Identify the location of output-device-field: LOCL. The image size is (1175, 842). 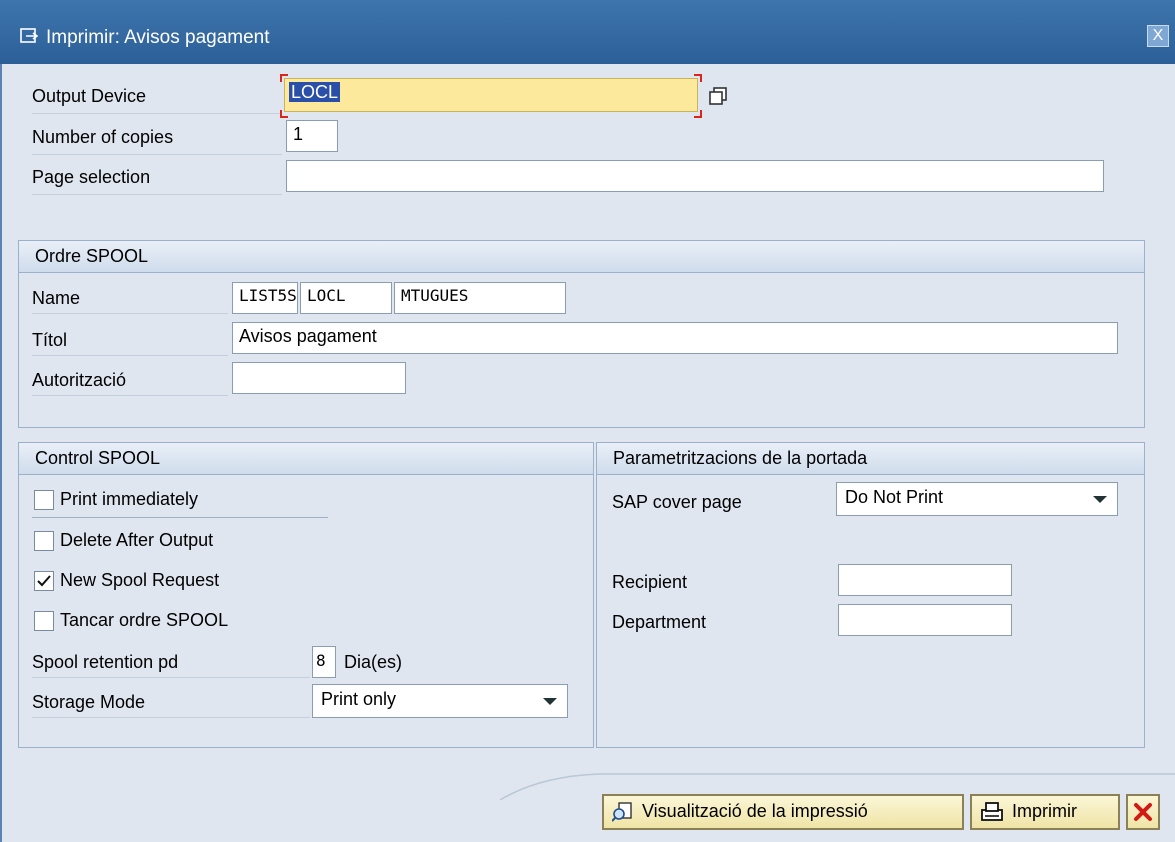
(491, 95).